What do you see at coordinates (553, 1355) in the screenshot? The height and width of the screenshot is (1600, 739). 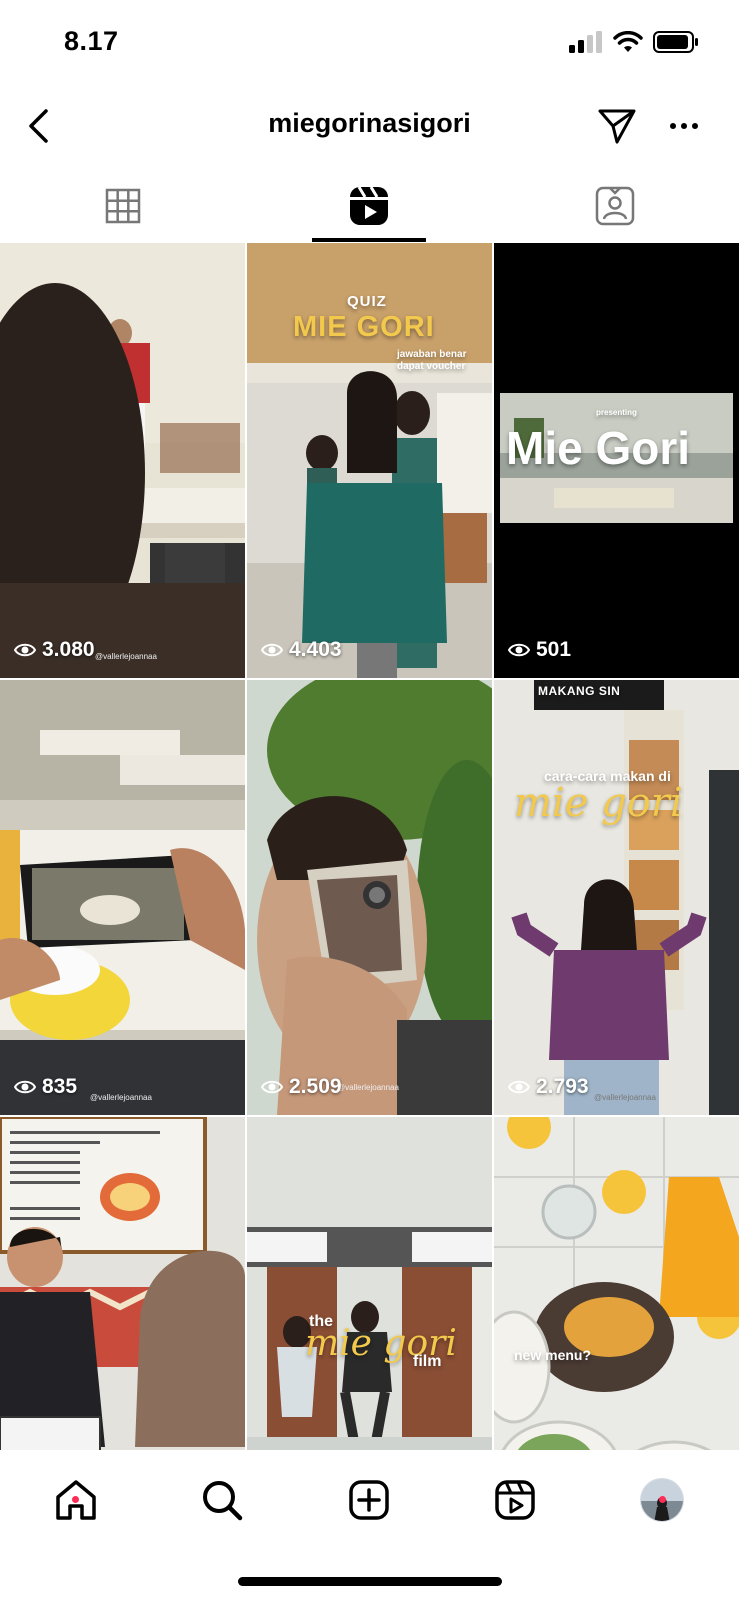 I see `reel-overlay-top: new menu?` at bounding box center [553, 1355].